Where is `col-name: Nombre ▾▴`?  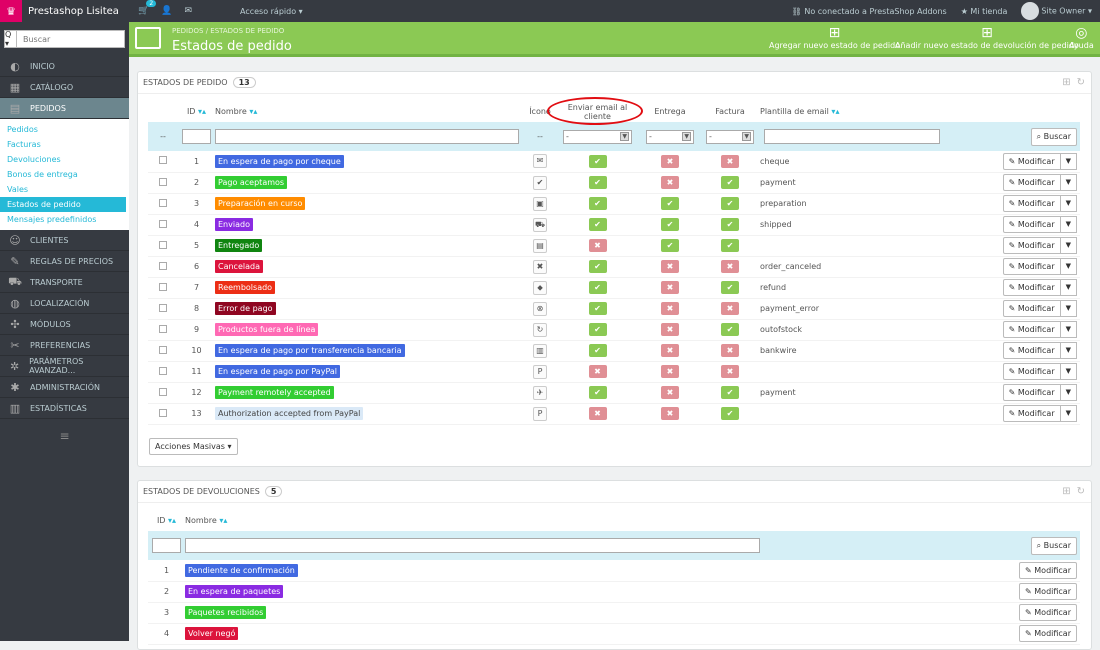 col-name: Nombre ▾▴ is located at coordinates (472, 520).